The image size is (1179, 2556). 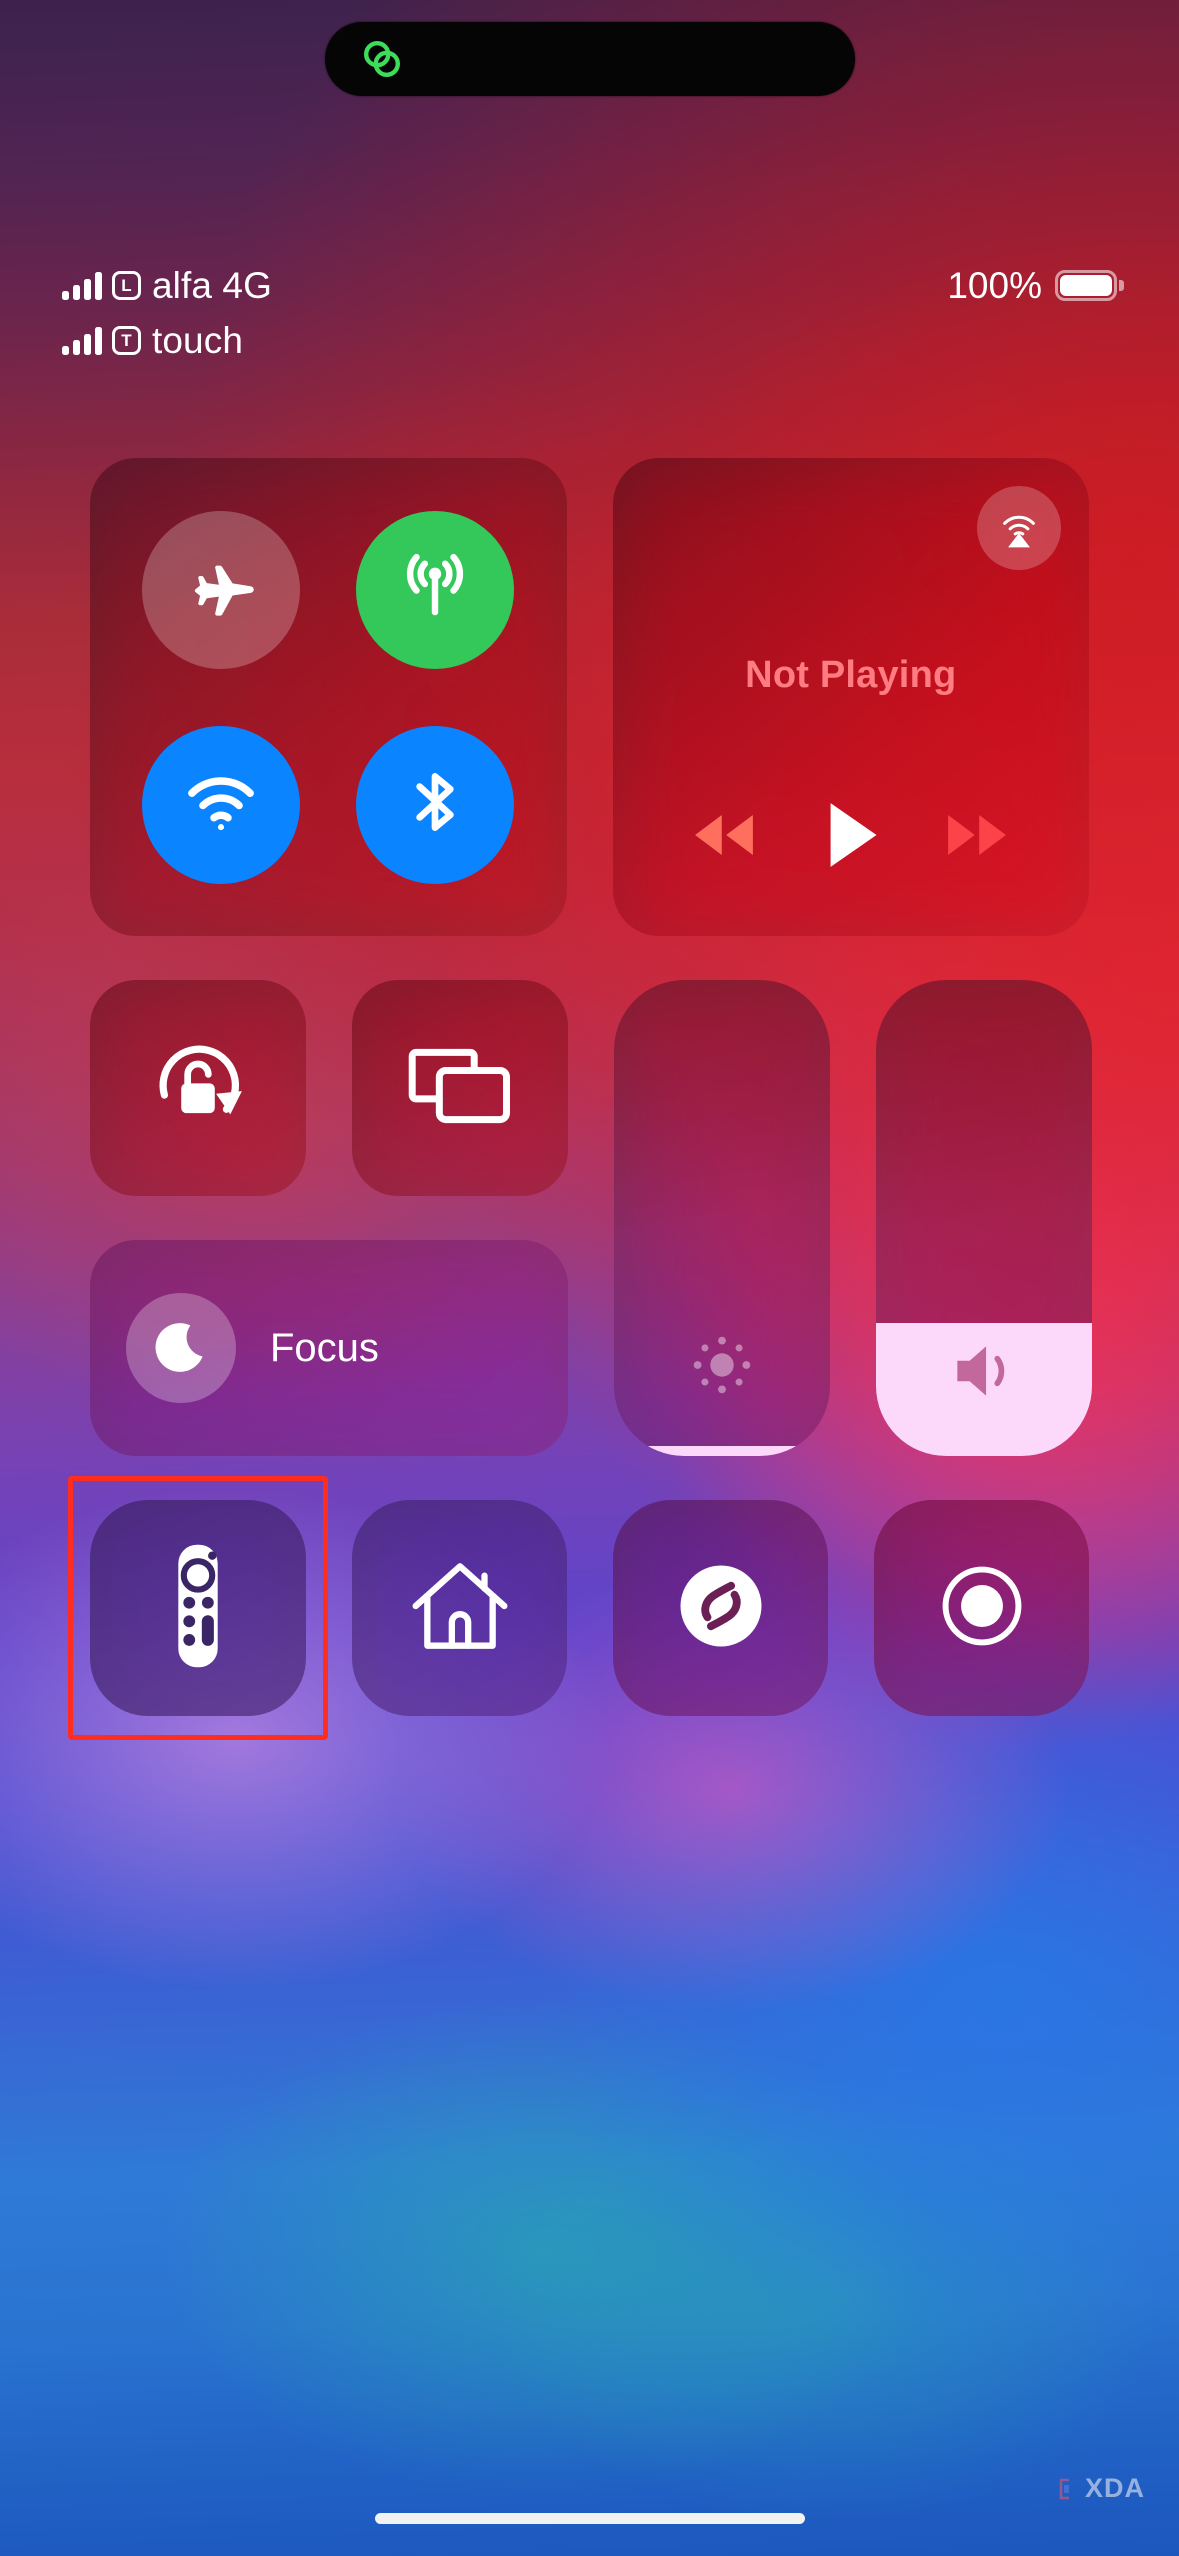 What do you see at coordinates (722, 1365) in the screenshot?
I see `brightness-icon` at bounding box center [722, 1365].